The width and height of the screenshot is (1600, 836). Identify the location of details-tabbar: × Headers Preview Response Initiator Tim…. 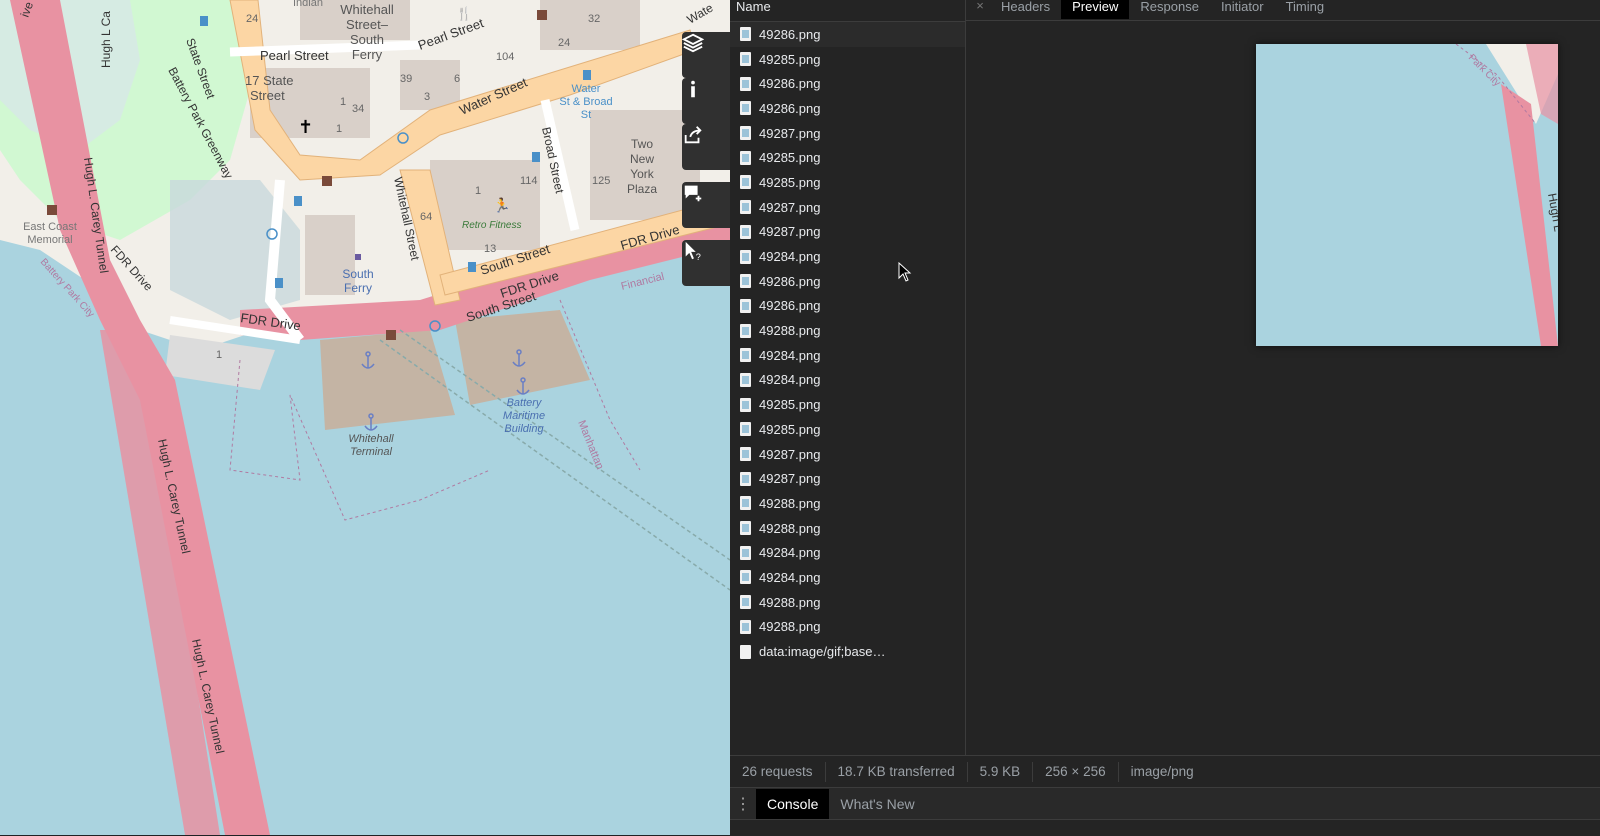
(1283, 10).